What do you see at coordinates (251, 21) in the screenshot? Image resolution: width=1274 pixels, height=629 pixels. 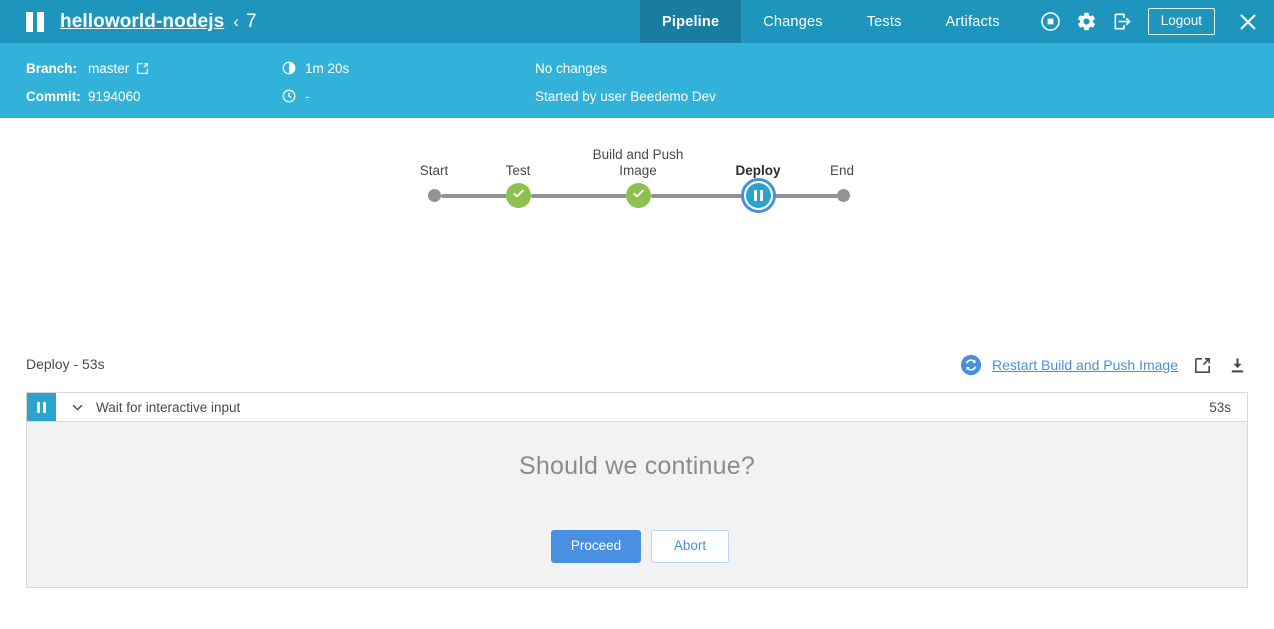 I see `run-number: 7` at bounding box center [251, 21].